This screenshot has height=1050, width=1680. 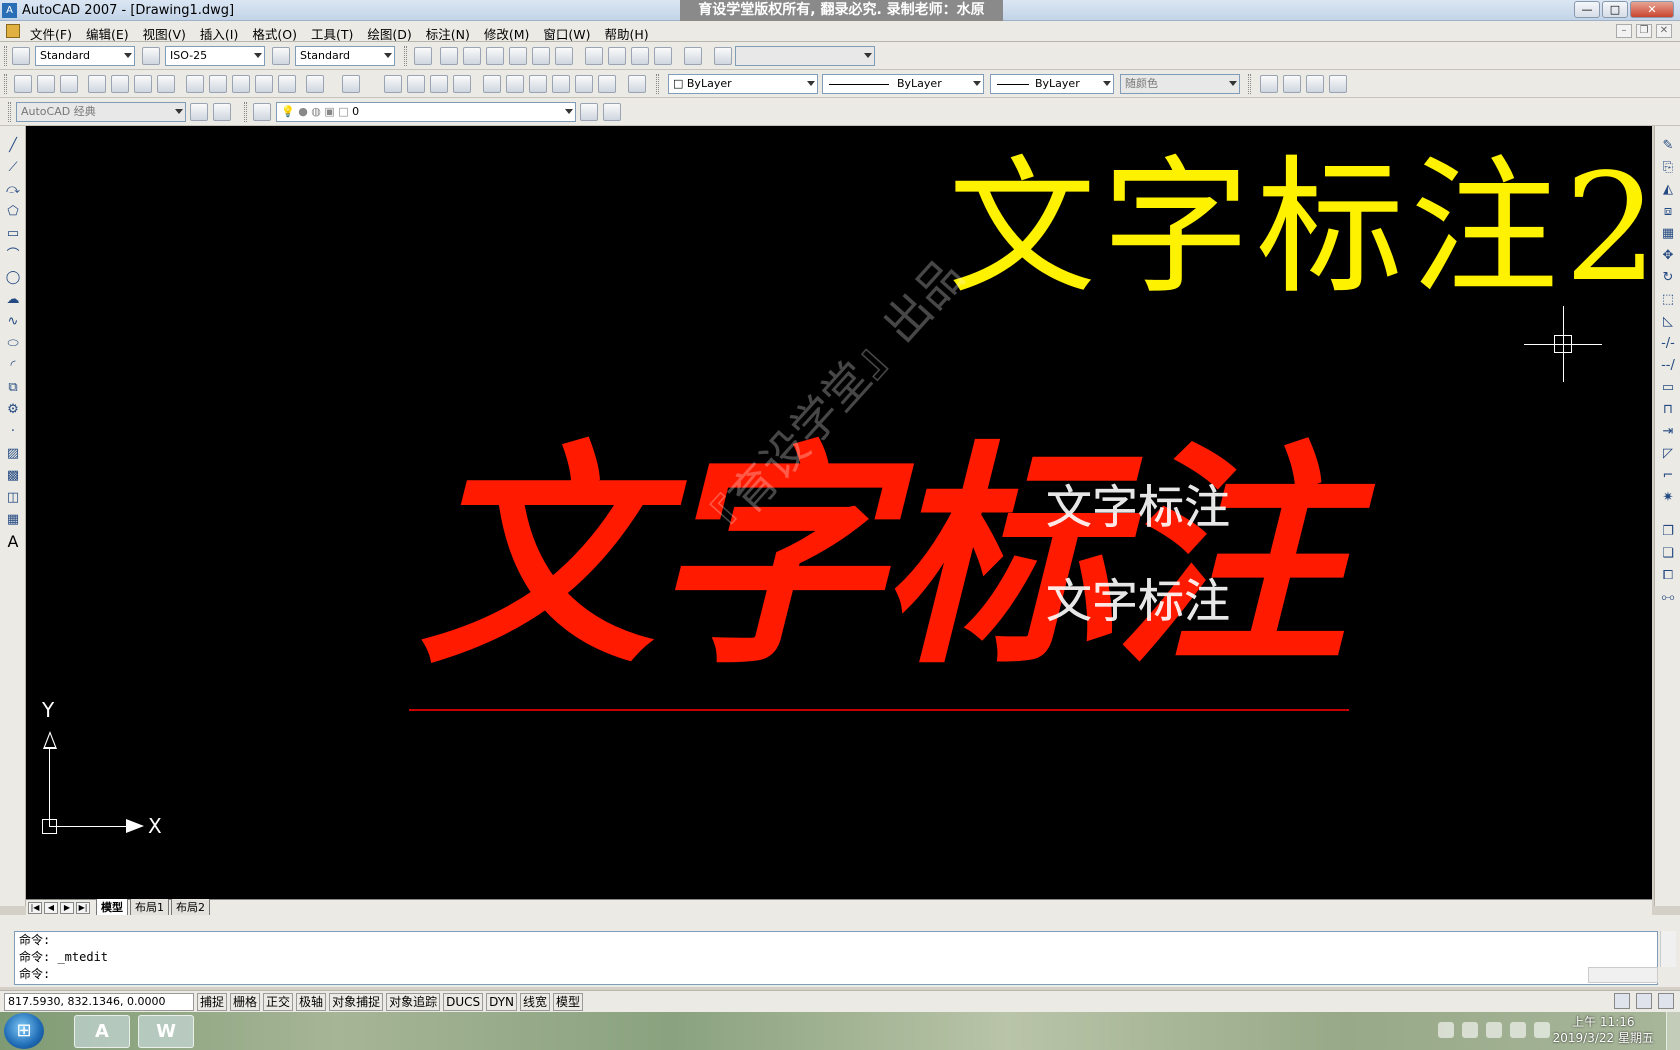 I want to click on hatch-icon: ▨, so click(x=13, y=454).